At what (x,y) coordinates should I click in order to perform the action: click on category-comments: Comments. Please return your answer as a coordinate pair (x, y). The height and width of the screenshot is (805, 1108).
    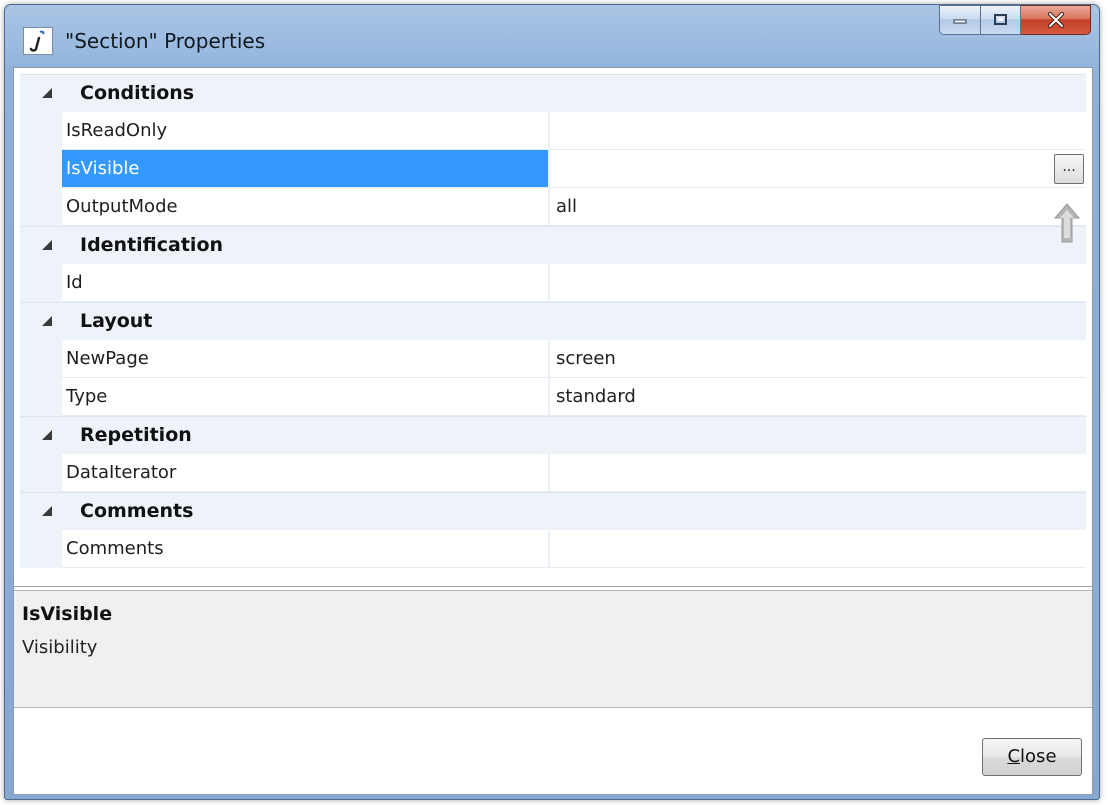
    Looking at the image, I should click on (553, 511).